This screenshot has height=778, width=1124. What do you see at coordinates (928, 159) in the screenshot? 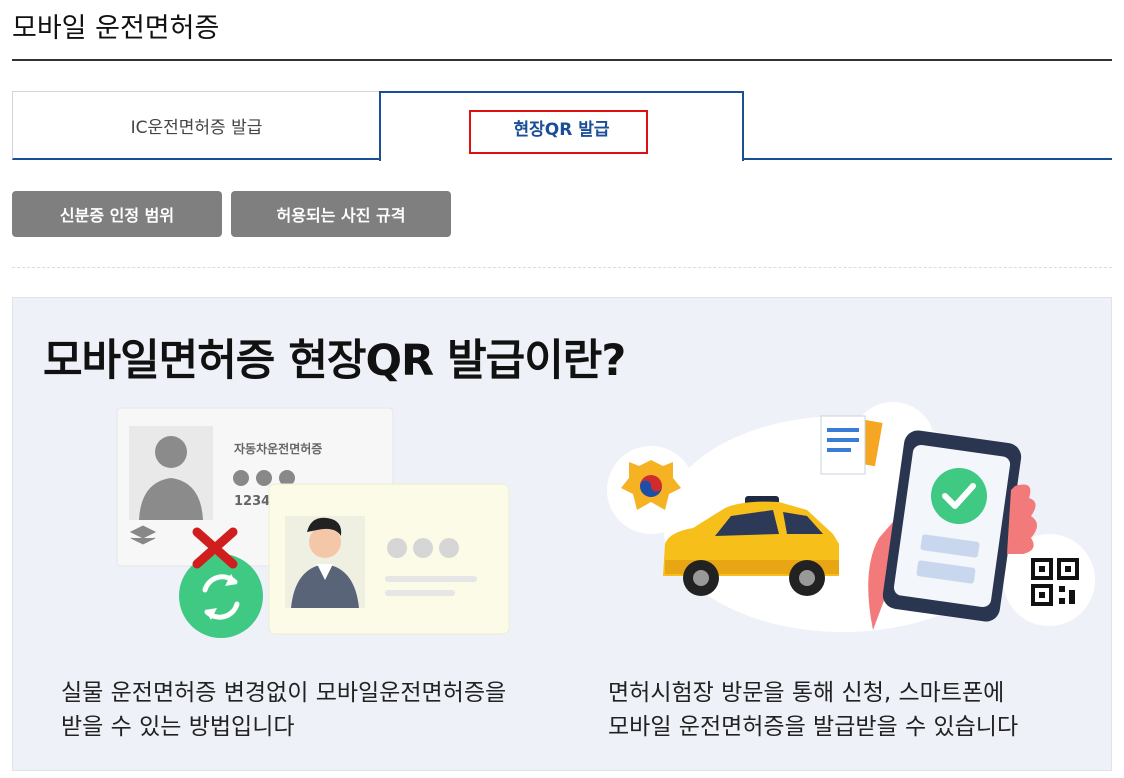
I see `tab-baseline` at bounding box center [928, 159].